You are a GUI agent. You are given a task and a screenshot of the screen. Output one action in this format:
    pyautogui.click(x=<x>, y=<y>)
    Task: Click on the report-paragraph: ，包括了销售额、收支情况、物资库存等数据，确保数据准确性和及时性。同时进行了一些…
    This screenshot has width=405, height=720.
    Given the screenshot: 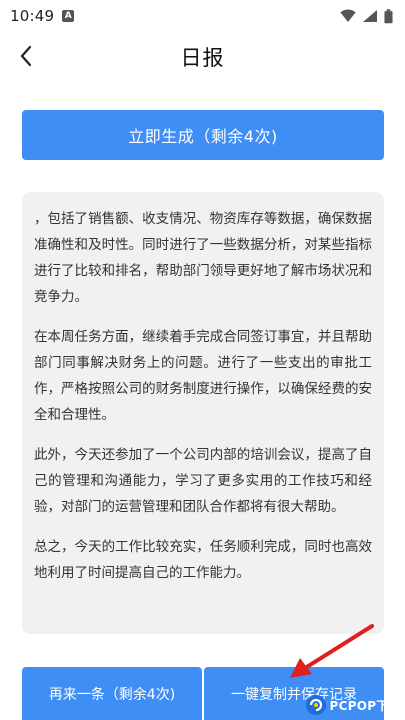 What is the action you would take?
    pyautogui.click(x=203, y=258)
    